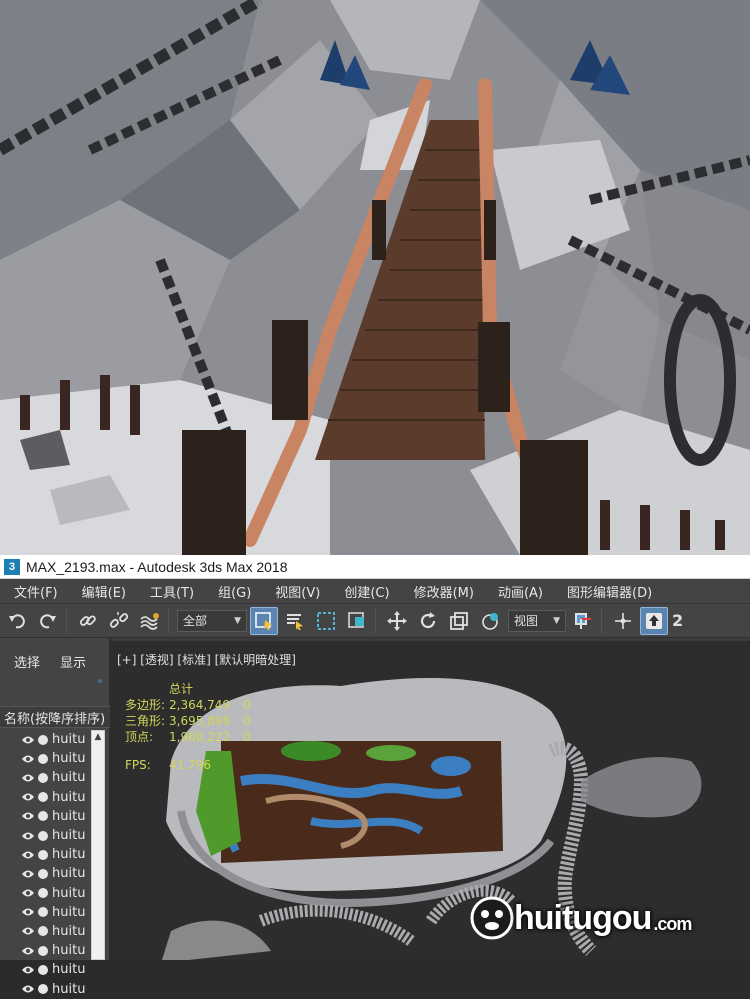 This screenshot has height=999, width=750. I want to click on menu-tools: 工具(T), so click(170, 591).